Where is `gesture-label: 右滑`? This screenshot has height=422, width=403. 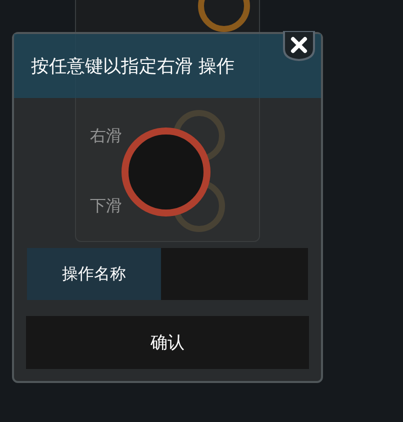
gesture-label: 右滑 is located at coordinates (106, 136).